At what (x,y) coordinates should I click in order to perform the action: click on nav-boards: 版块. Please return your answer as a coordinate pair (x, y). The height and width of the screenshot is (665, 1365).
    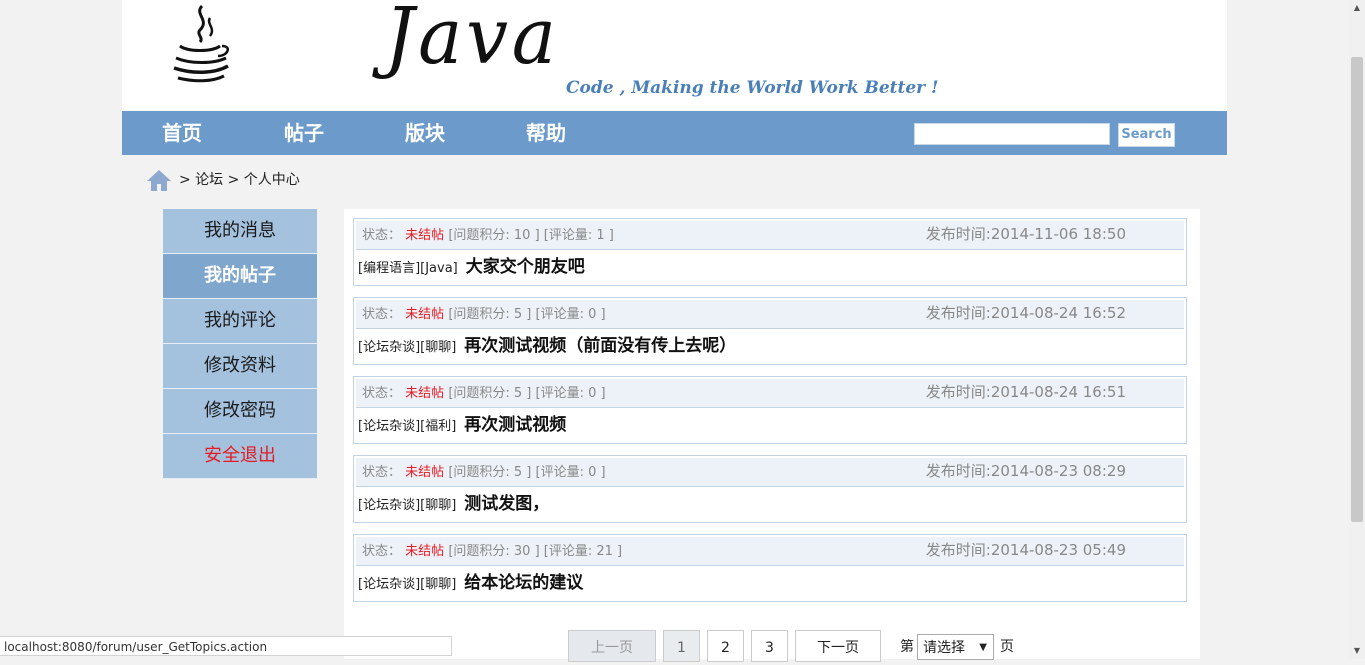
    Looking at the image, I should click on (425, 133).